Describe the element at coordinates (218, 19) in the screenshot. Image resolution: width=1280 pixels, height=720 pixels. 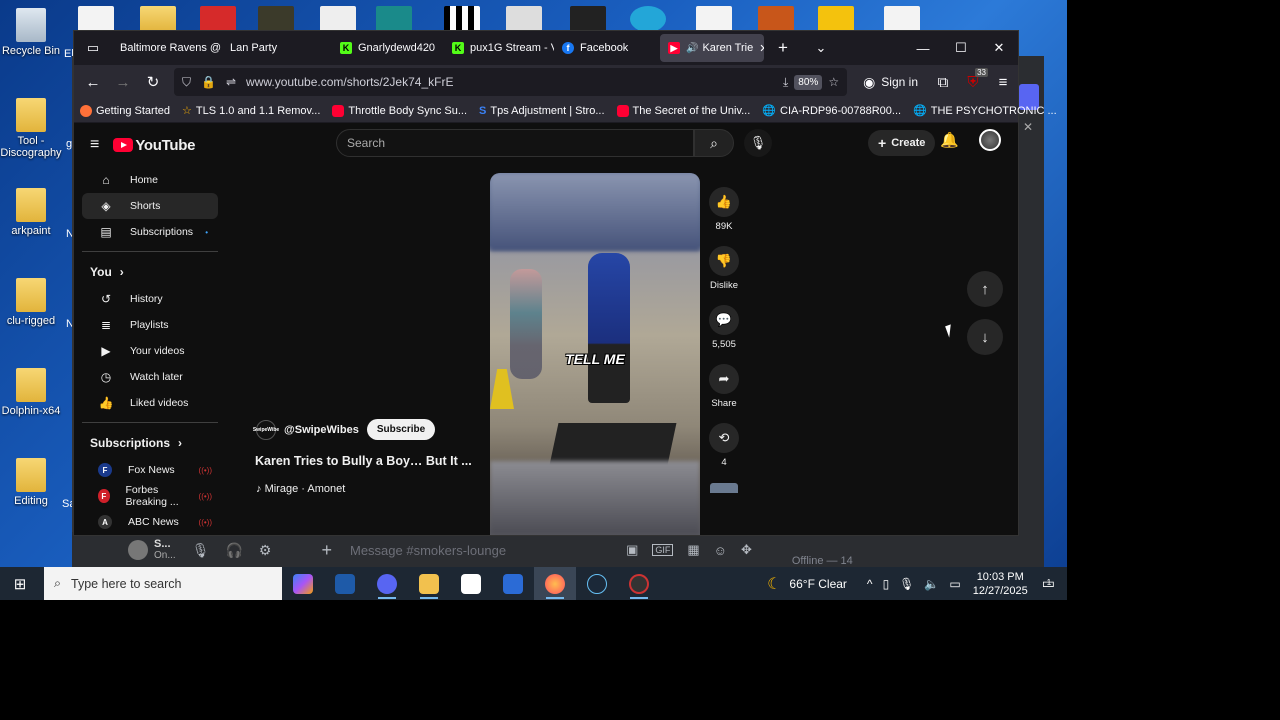
I see `pdf-icon` at that location.